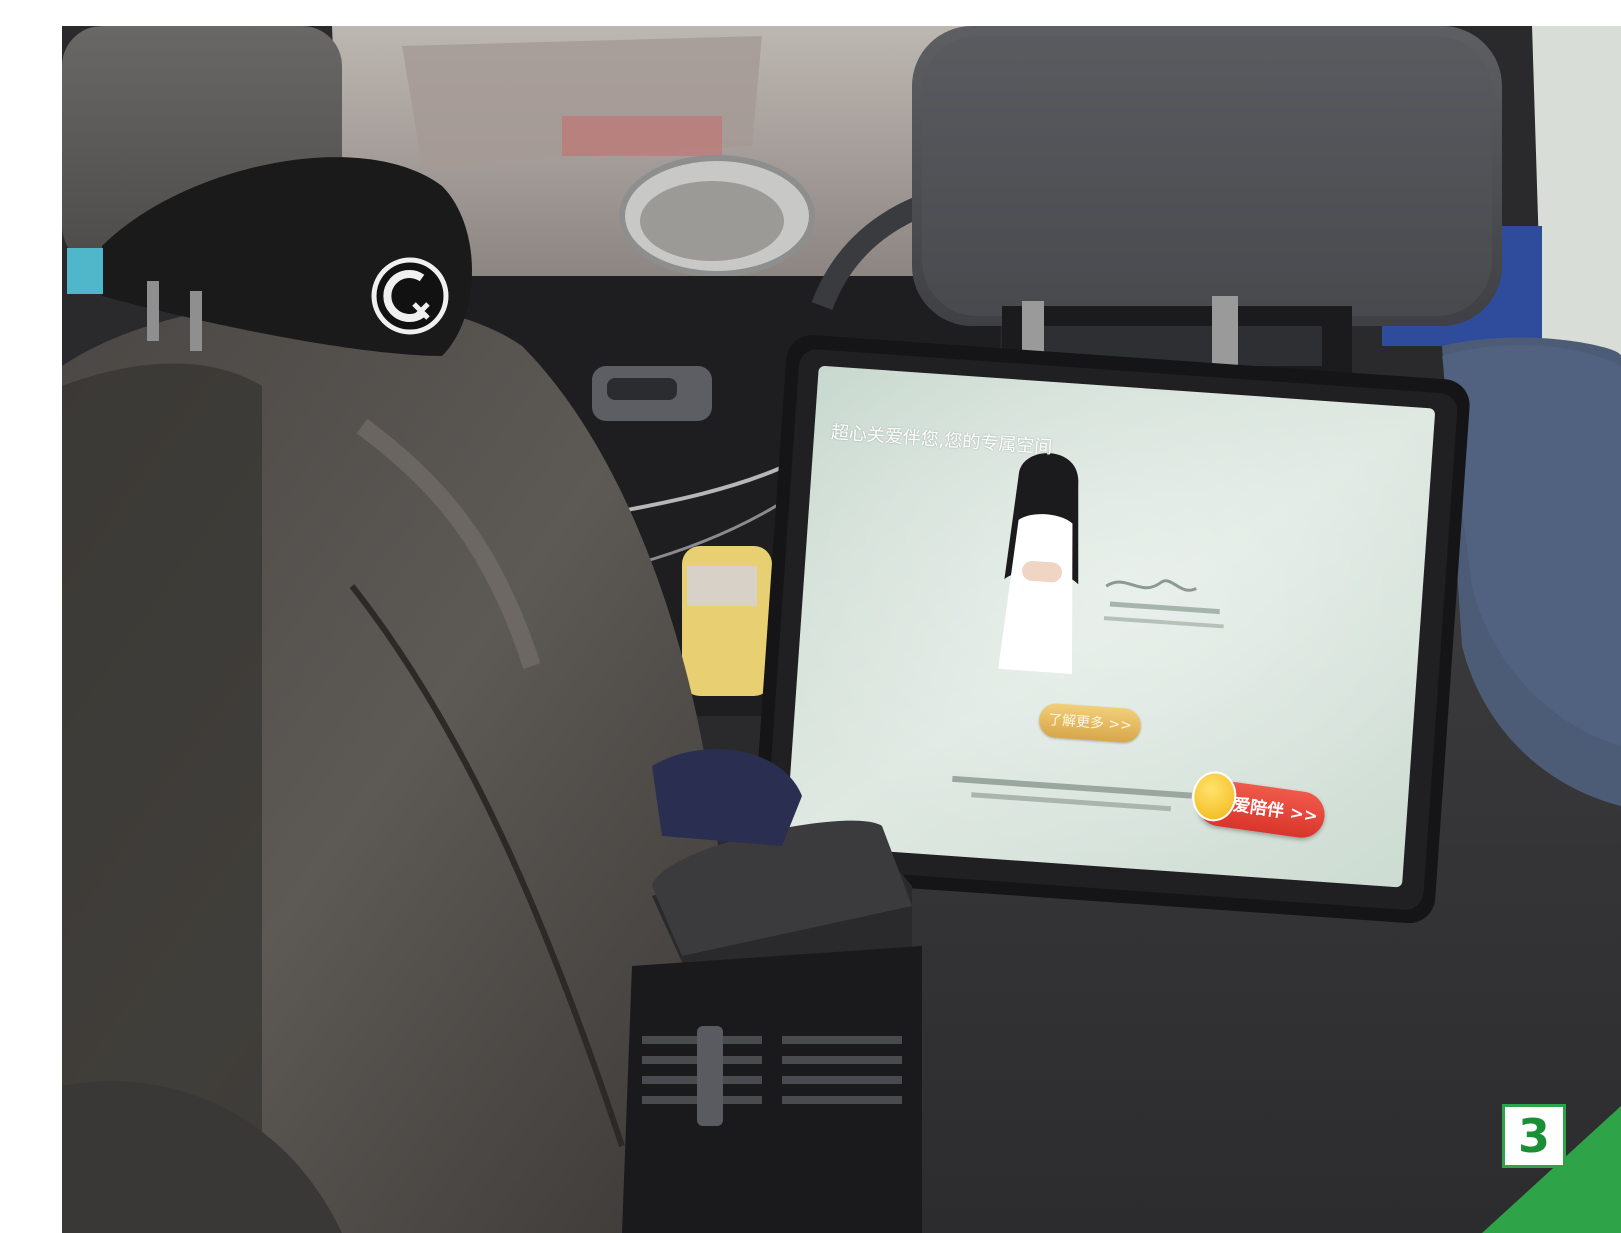 The image size is (1621, 1233). I want to click on tablet-learn-more-button: 了解更多 >>, so click(1090, 723).